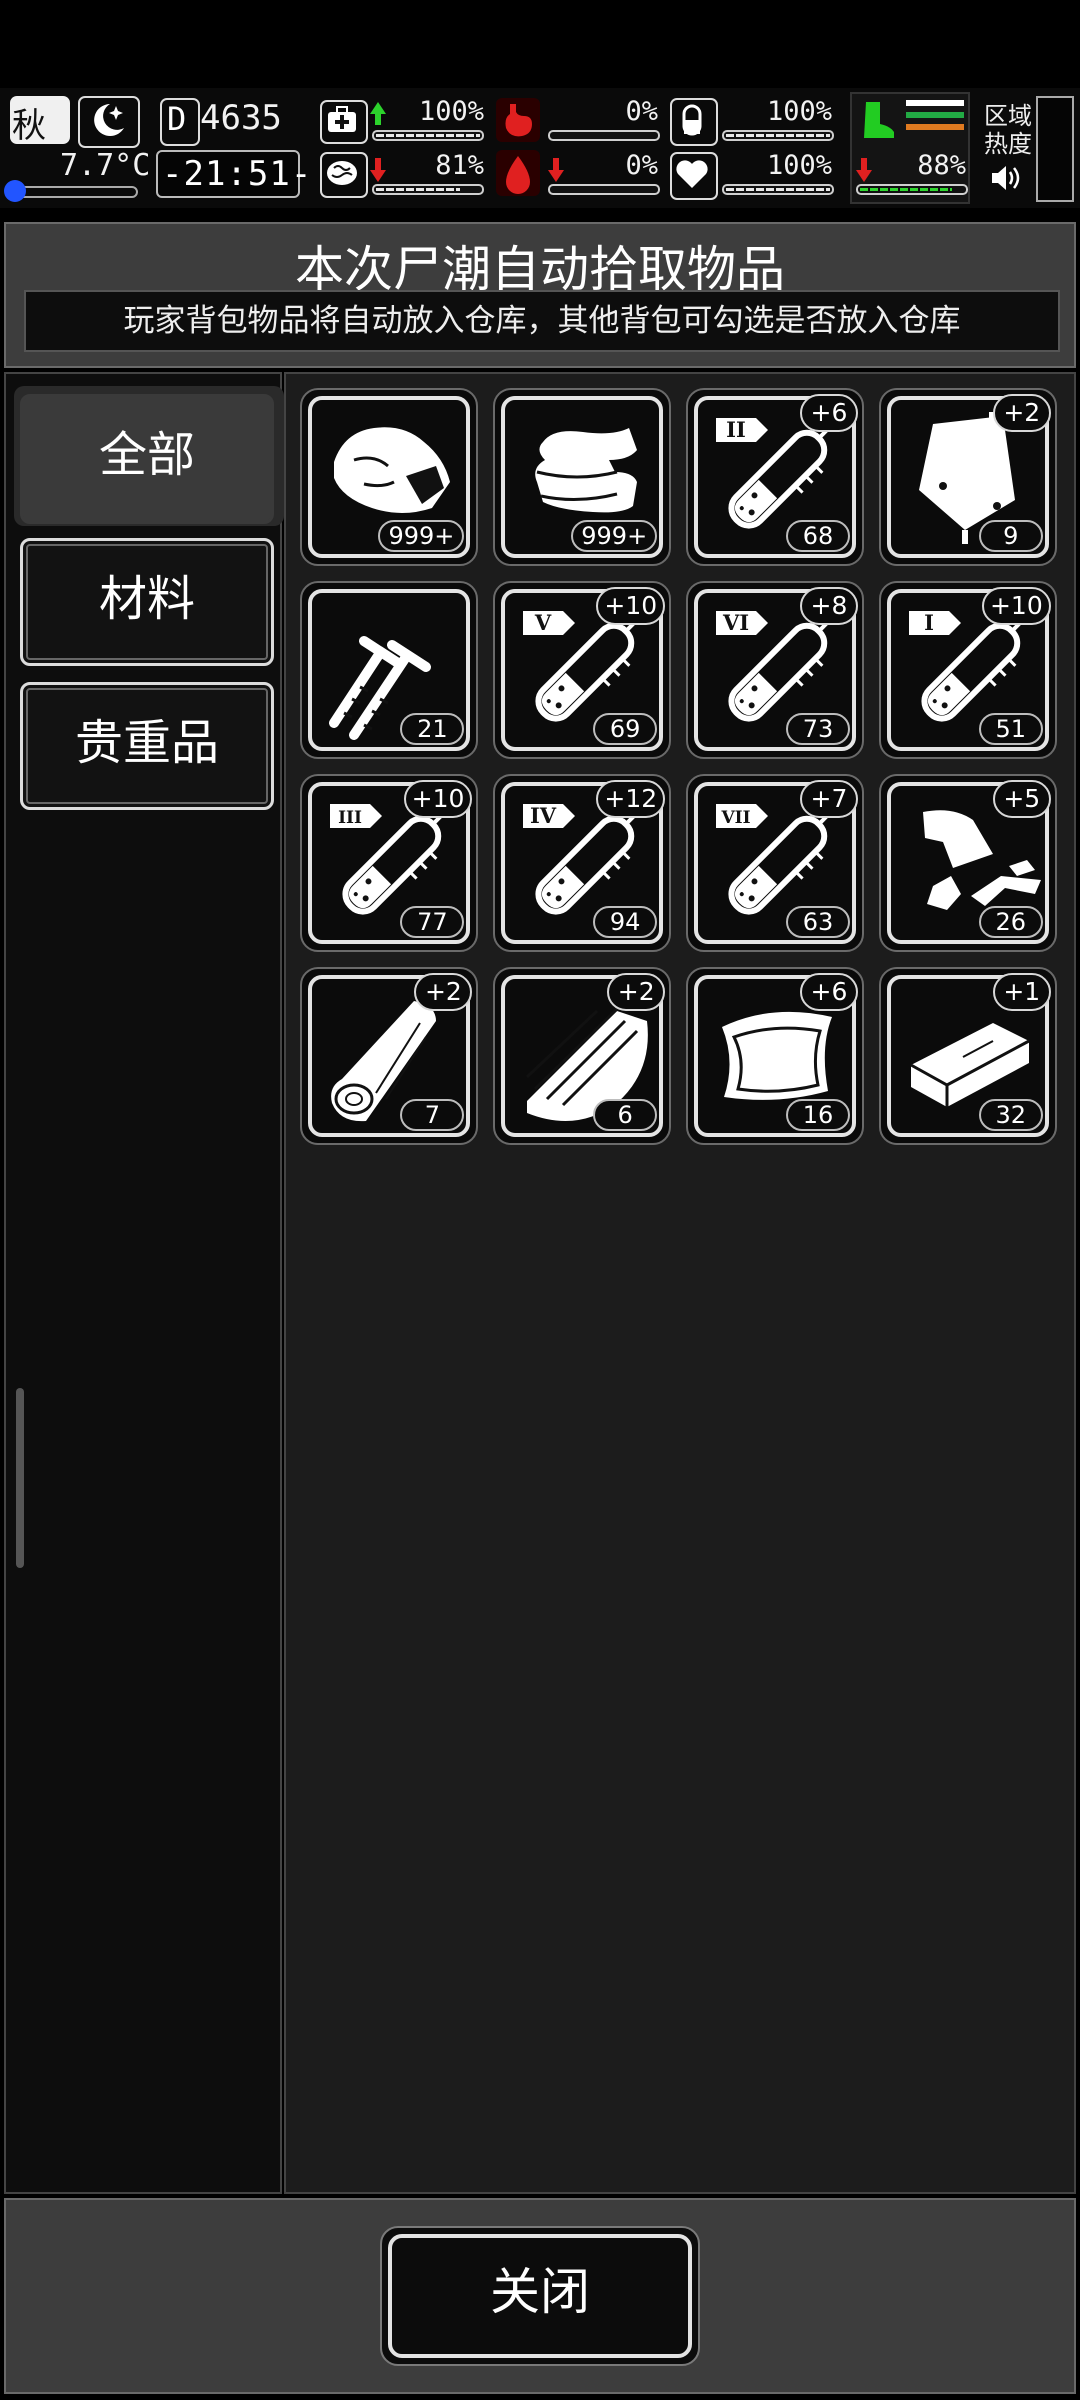 The height and width of the screenshot is (2400, 1080). Describe the element at coordinates (625, 1114) in the screenshot. I see `item-count: 6` at that location.